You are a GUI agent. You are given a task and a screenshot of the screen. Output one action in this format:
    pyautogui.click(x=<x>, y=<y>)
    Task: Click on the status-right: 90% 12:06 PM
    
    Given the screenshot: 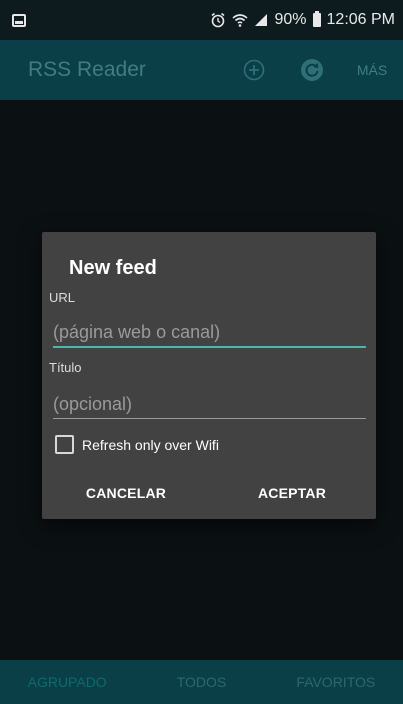 What is the action you would take?
    pyautogui.click(x=302, y=20)
    